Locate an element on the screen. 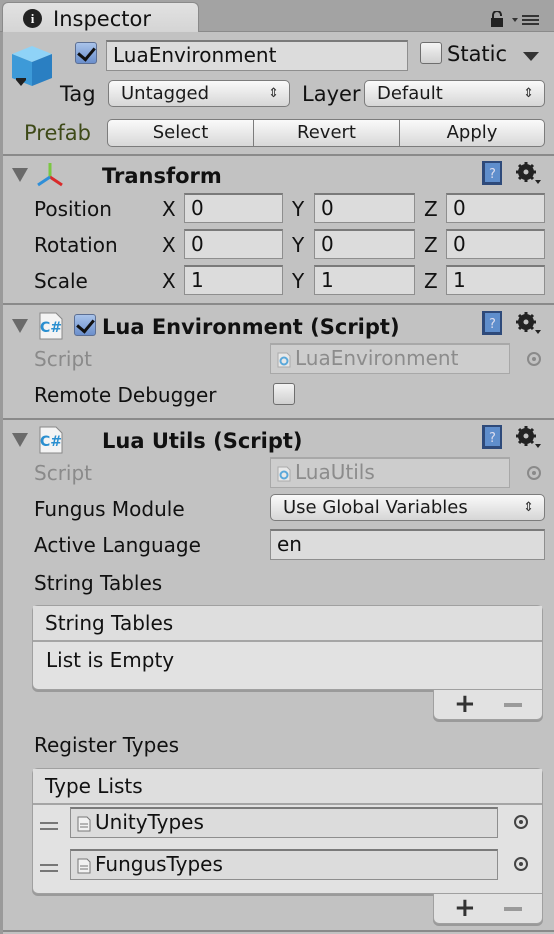 The height and width of the screenshot is (934, 554). gameobject-name-input: LuaEnvironment is located at coordinates (257, 55).